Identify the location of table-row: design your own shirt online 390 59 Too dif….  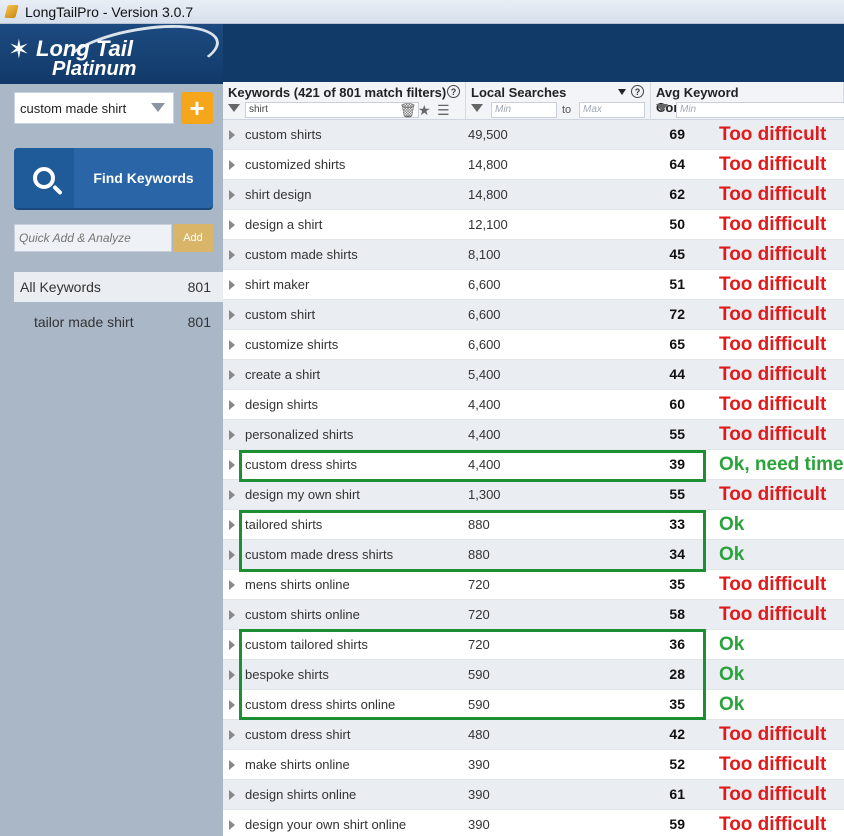
(533, 823).